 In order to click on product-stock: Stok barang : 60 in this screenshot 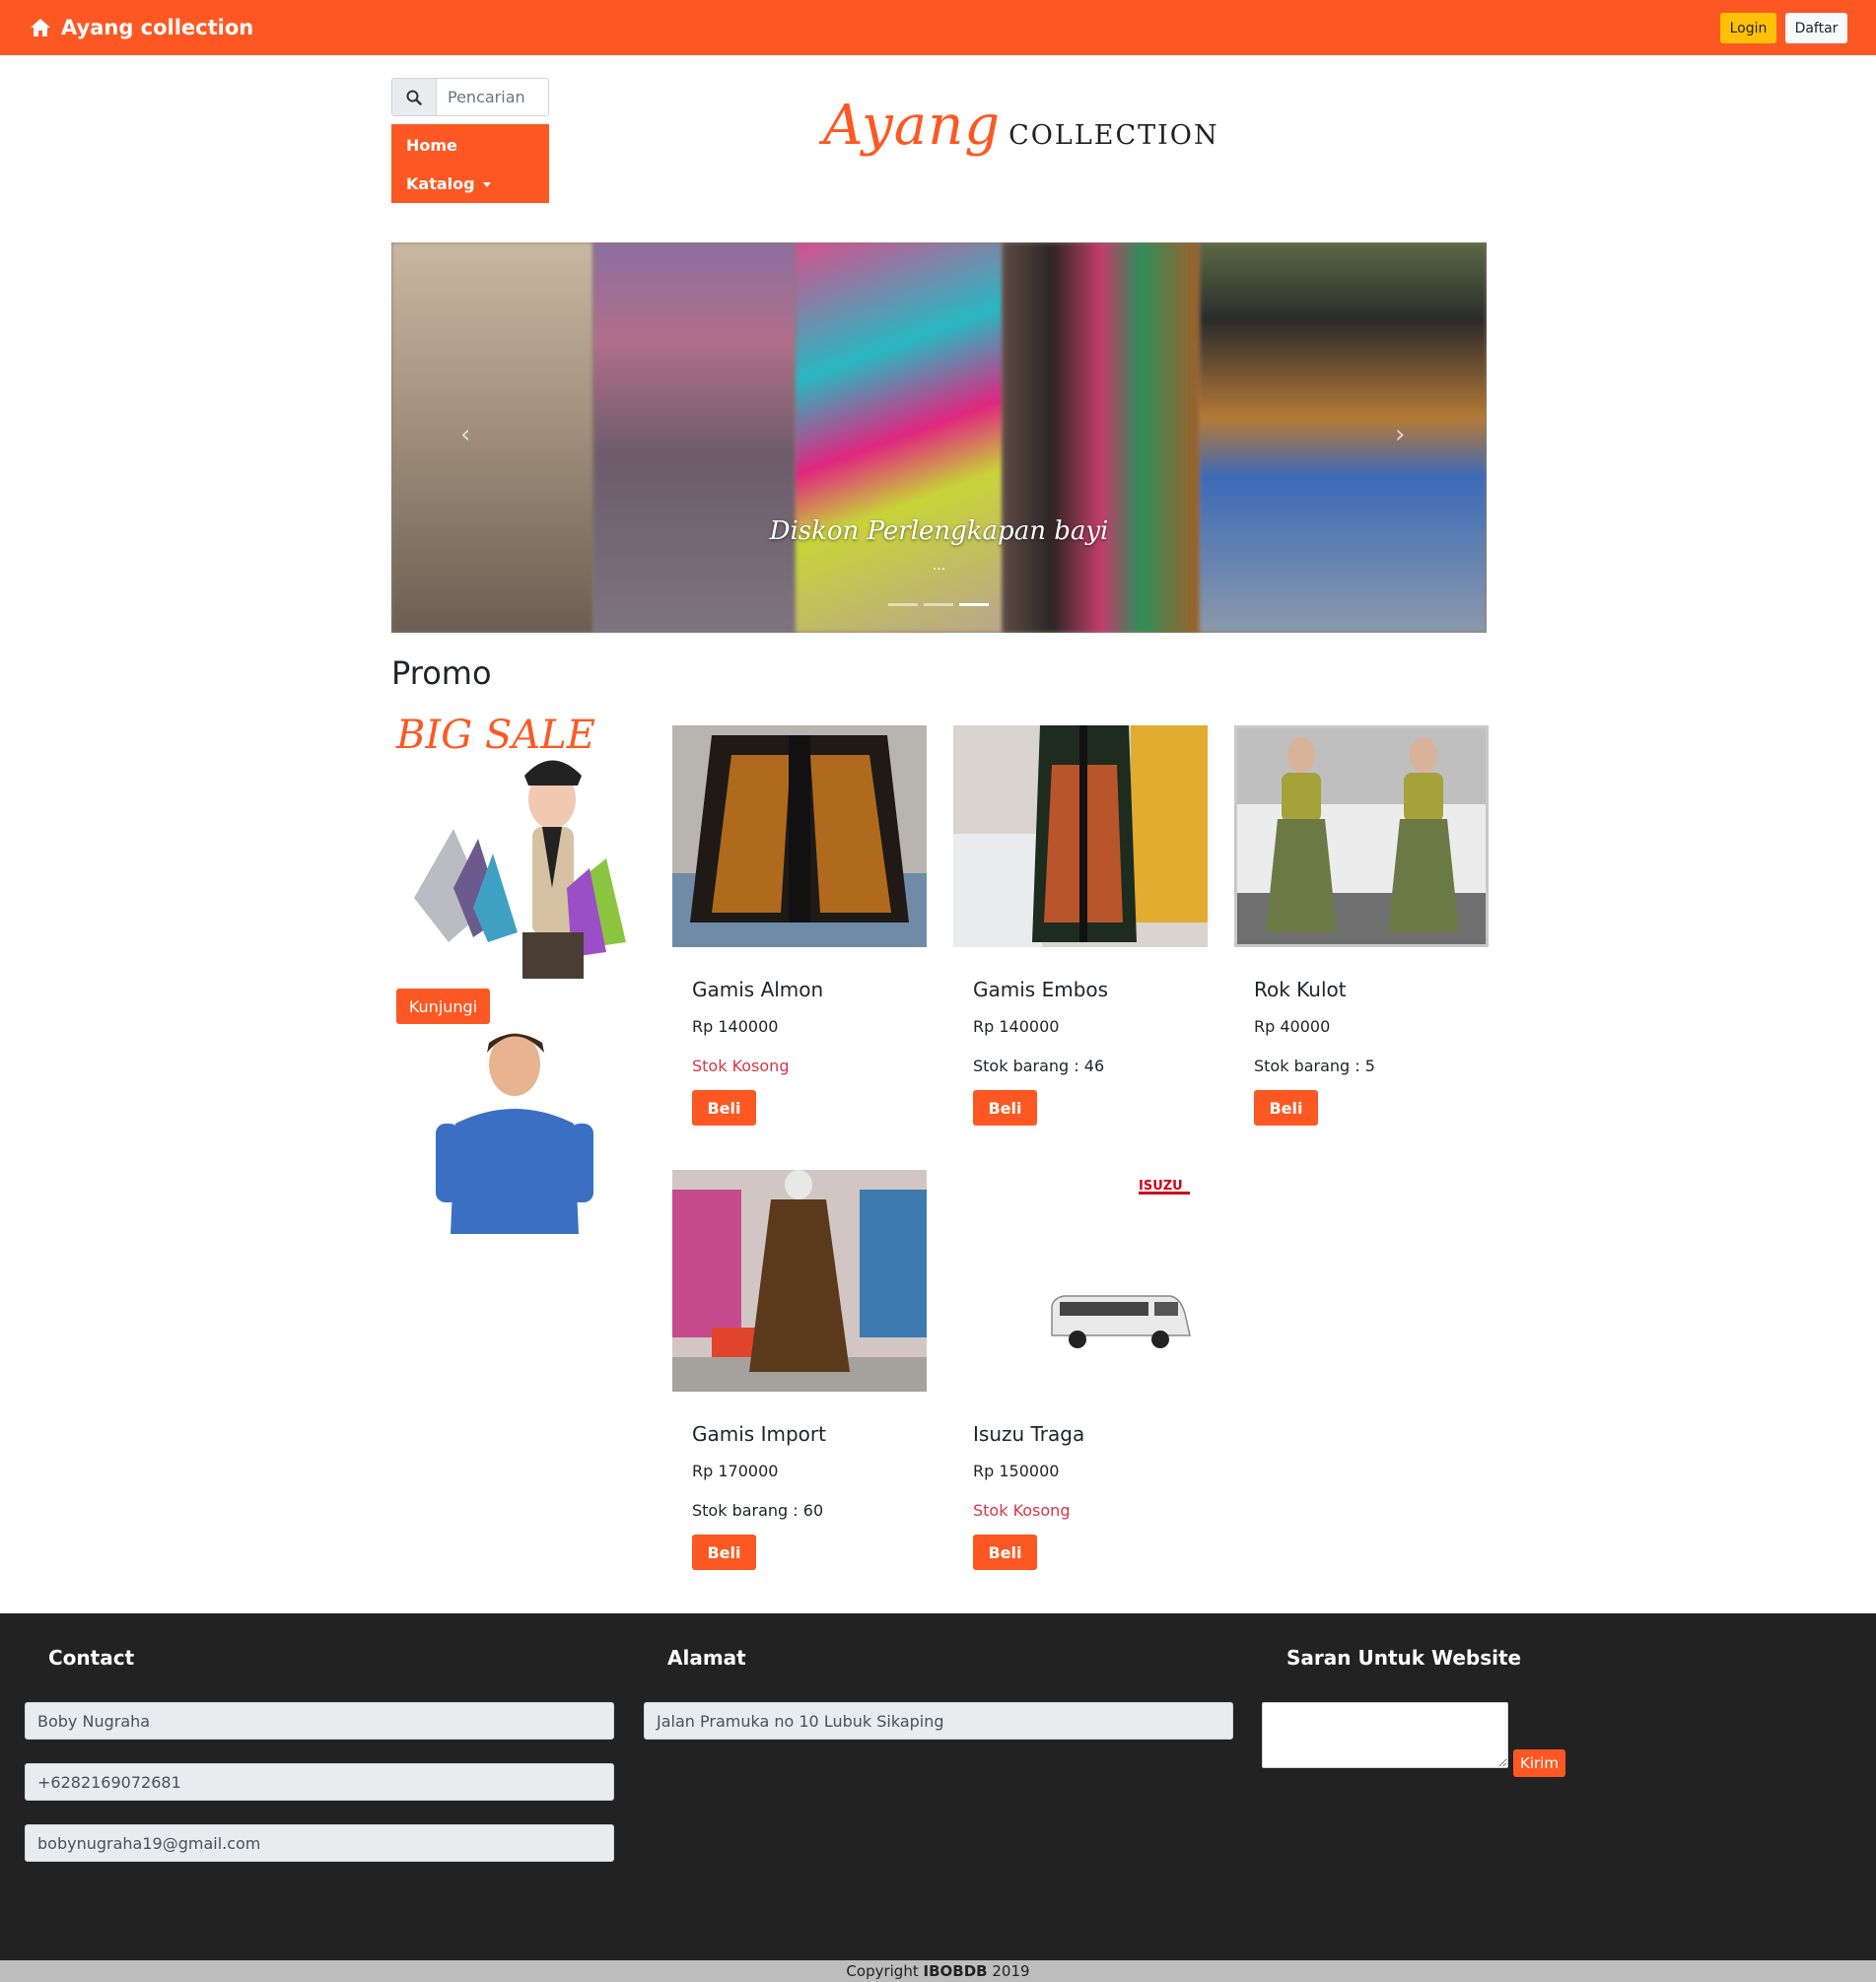, I will do `click(758, 1510)`.